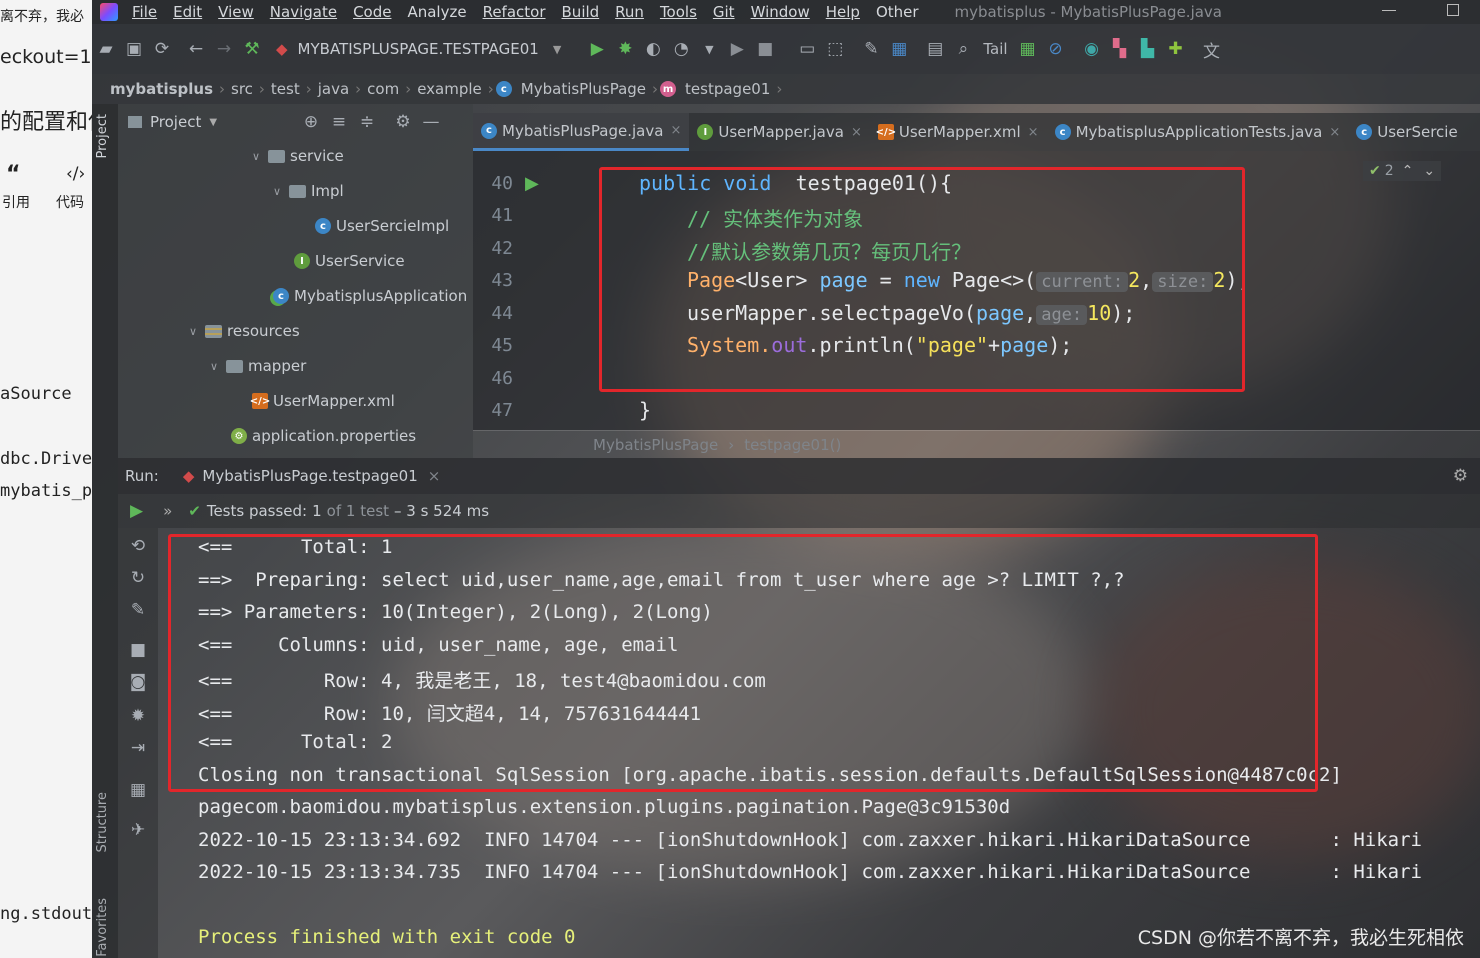 The width and height of the screenshot is (1480, 958). Describe the element at coordinates (134, 49) in the screenshot. I see `save-all-icon: ▣` at that location.